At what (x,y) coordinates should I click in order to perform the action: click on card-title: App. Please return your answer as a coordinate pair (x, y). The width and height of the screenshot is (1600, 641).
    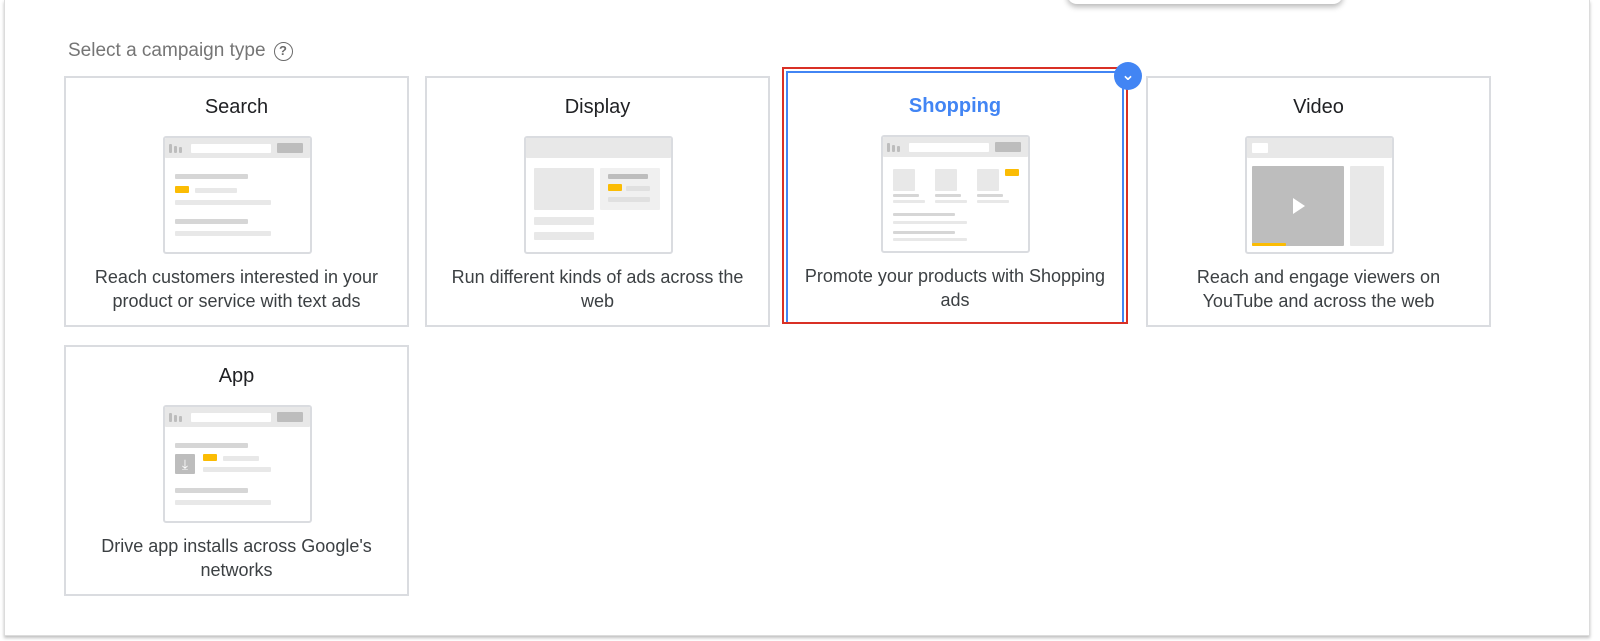
    Looking at the image, I should click on (236, 376).